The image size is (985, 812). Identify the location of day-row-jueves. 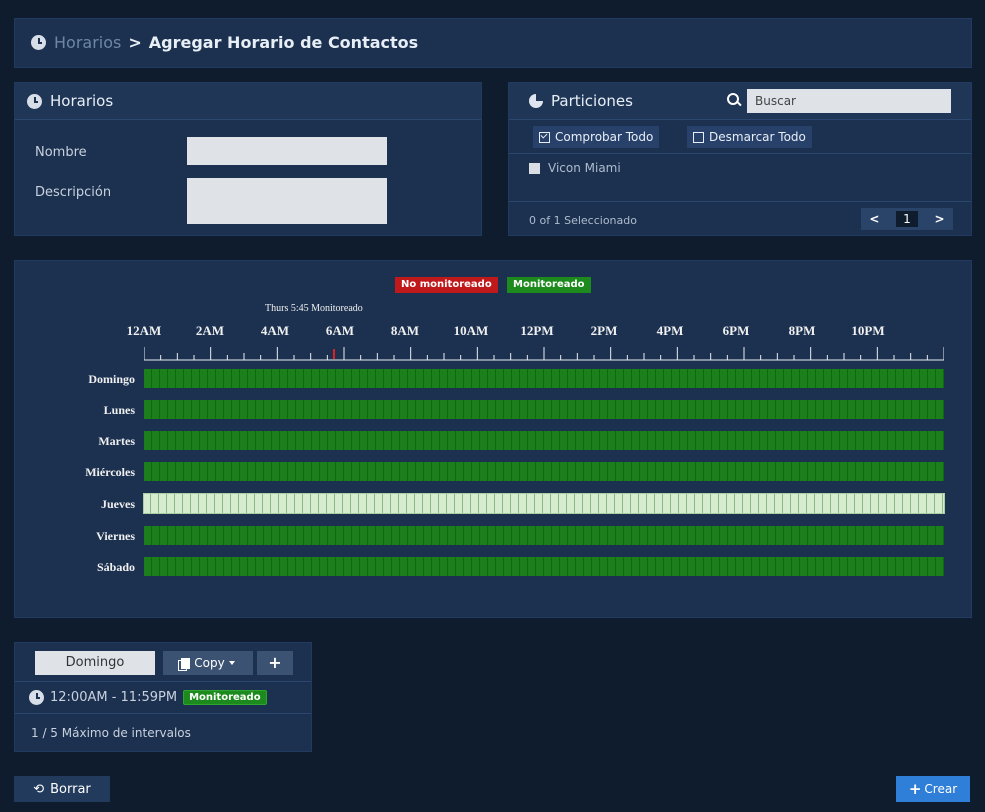
(544, 503).